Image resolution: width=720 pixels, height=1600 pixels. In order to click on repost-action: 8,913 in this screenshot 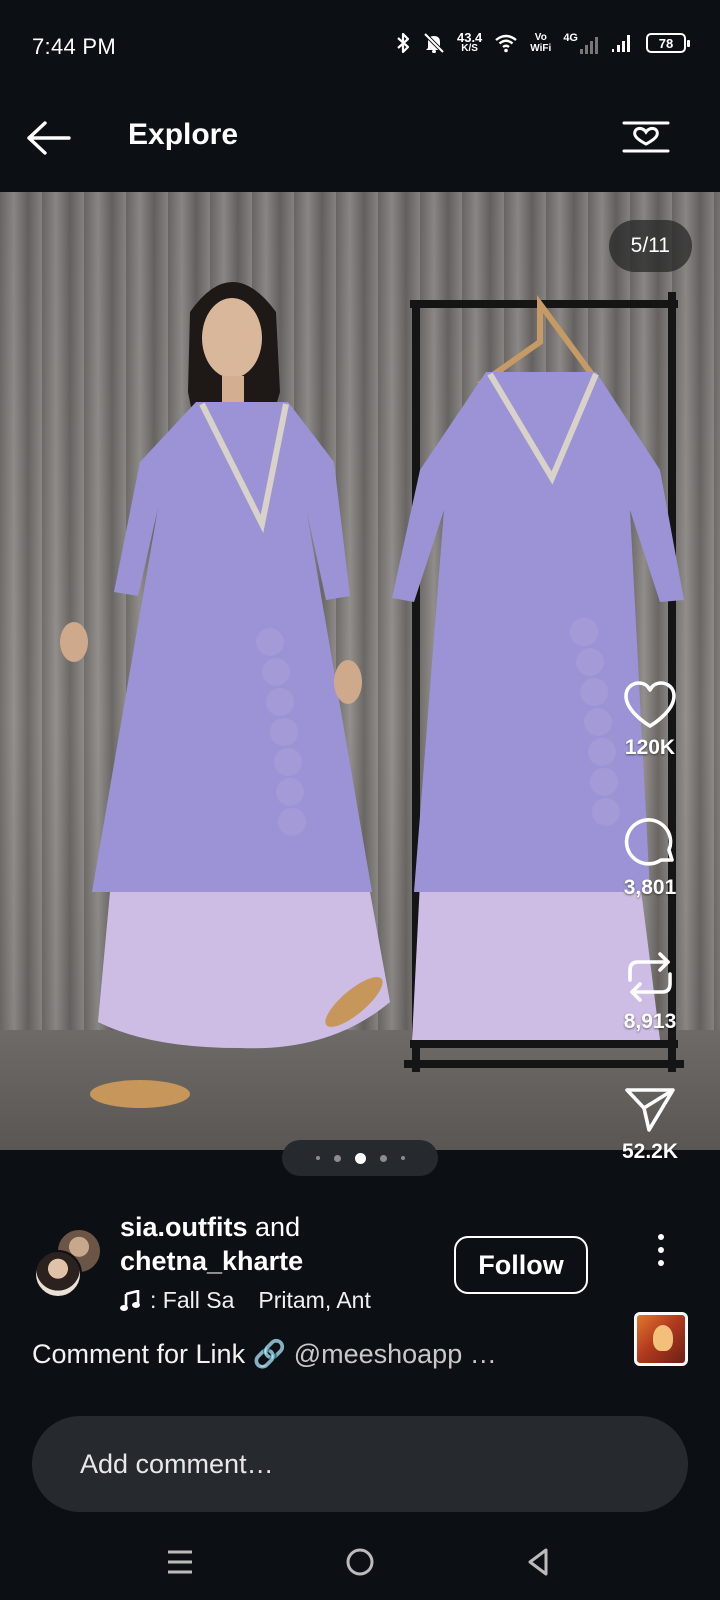, I will do `click(650, 992)`.